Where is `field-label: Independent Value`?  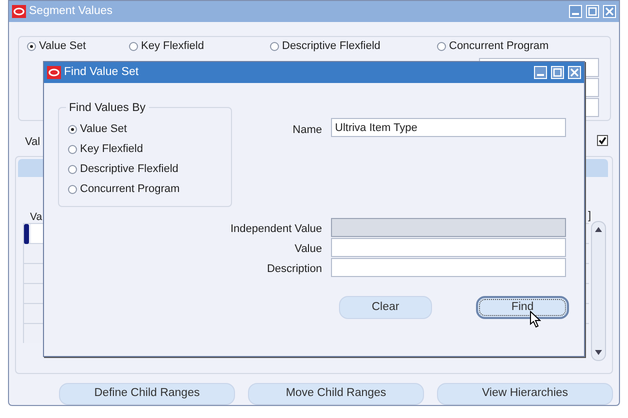 field-label: Independent Value is located at coordinates (276, 229).